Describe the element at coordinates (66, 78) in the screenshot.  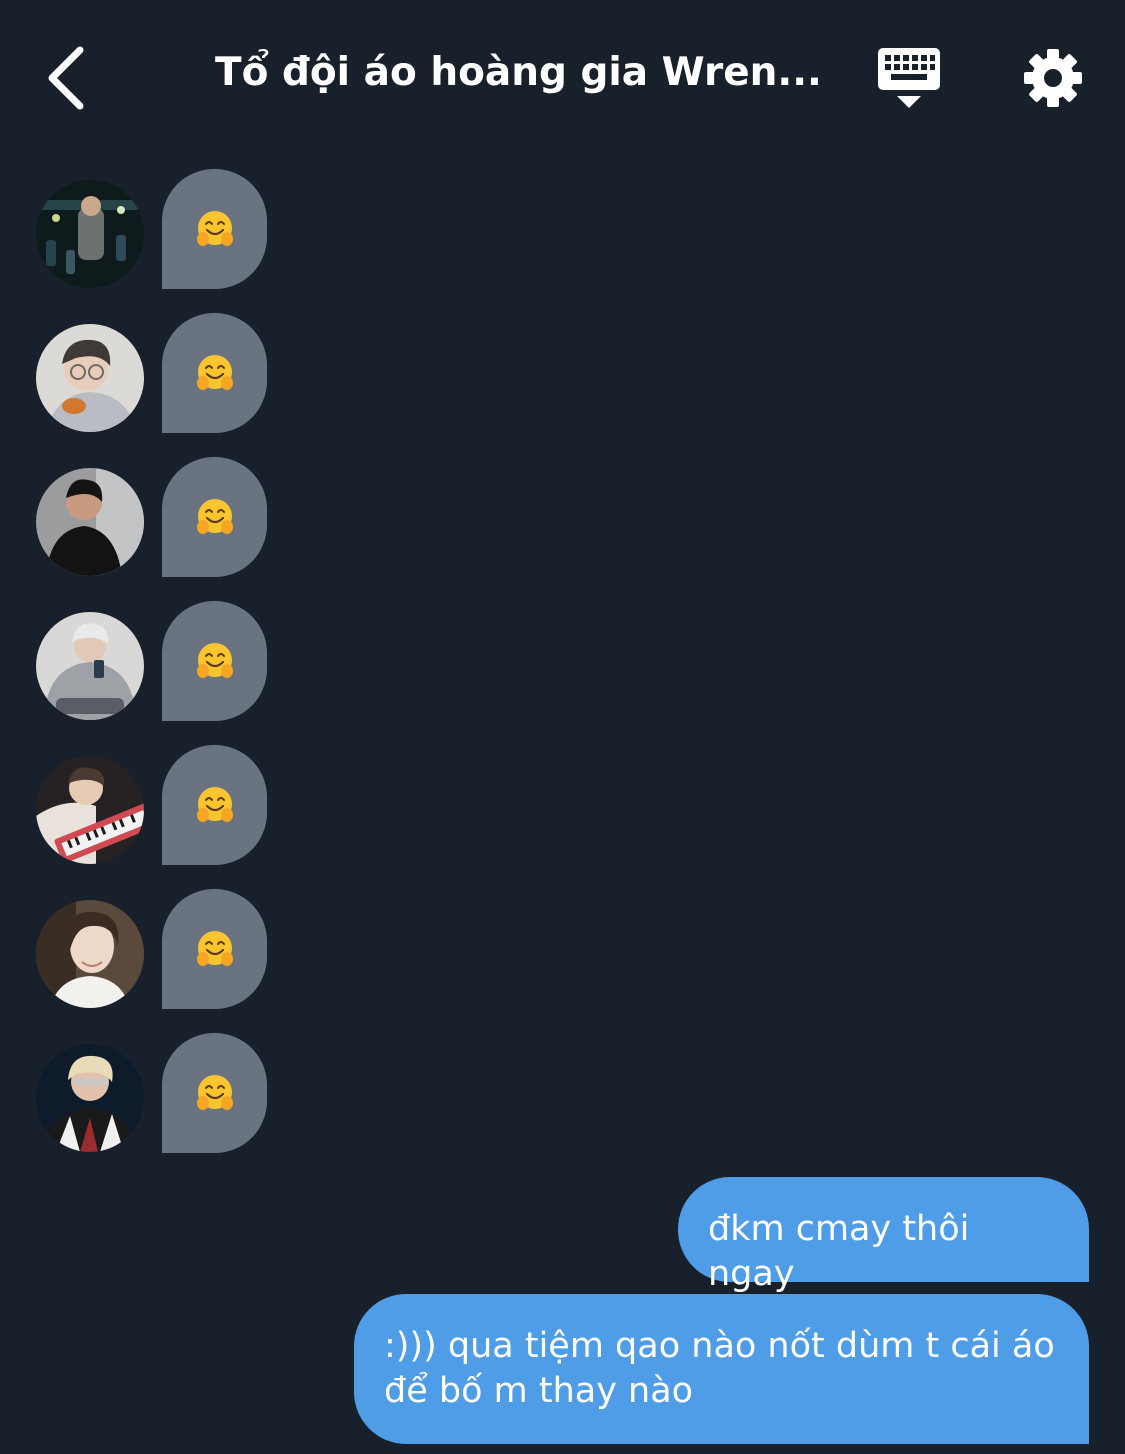
I see `chevron-left-icon` at that location.